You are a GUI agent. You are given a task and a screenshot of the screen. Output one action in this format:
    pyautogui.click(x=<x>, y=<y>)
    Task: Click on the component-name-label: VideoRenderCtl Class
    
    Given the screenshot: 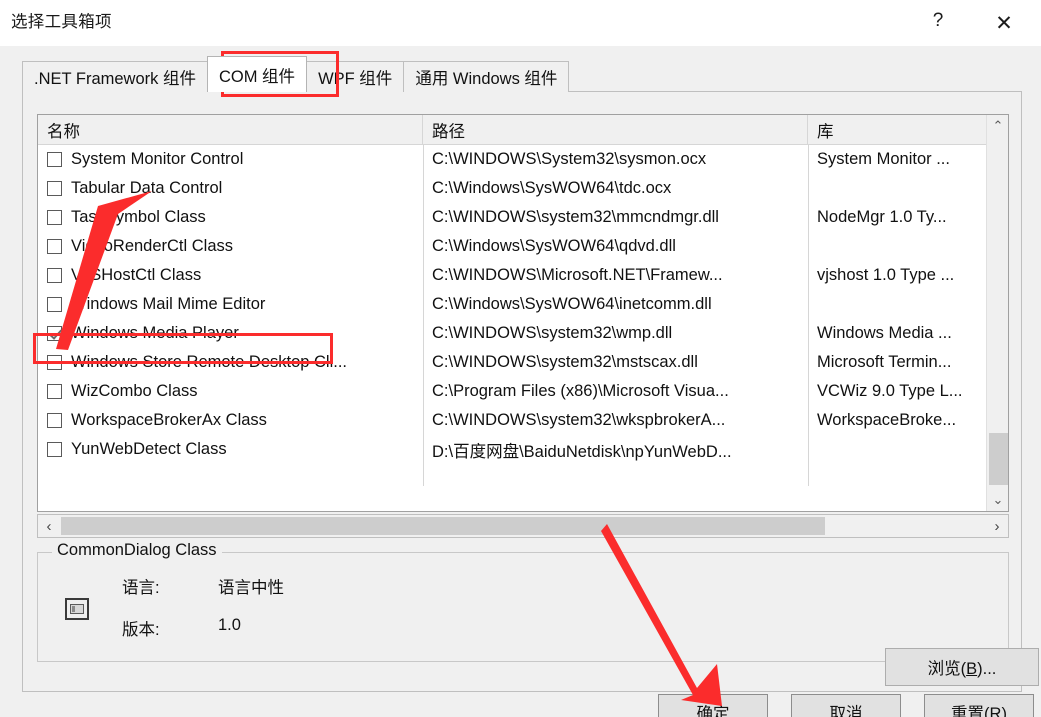 What is the action you would take?
    pyautogui.click(x=152, y=246)
    